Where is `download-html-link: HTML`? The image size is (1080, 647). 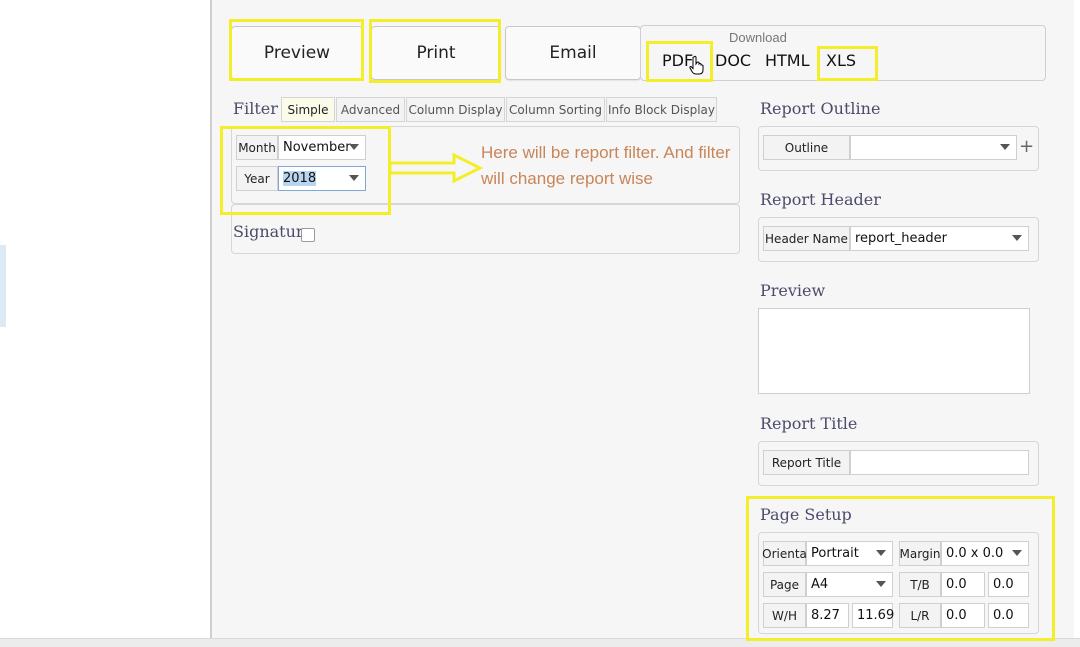 download-html-link: HTML is located at coordinates (787, 60).